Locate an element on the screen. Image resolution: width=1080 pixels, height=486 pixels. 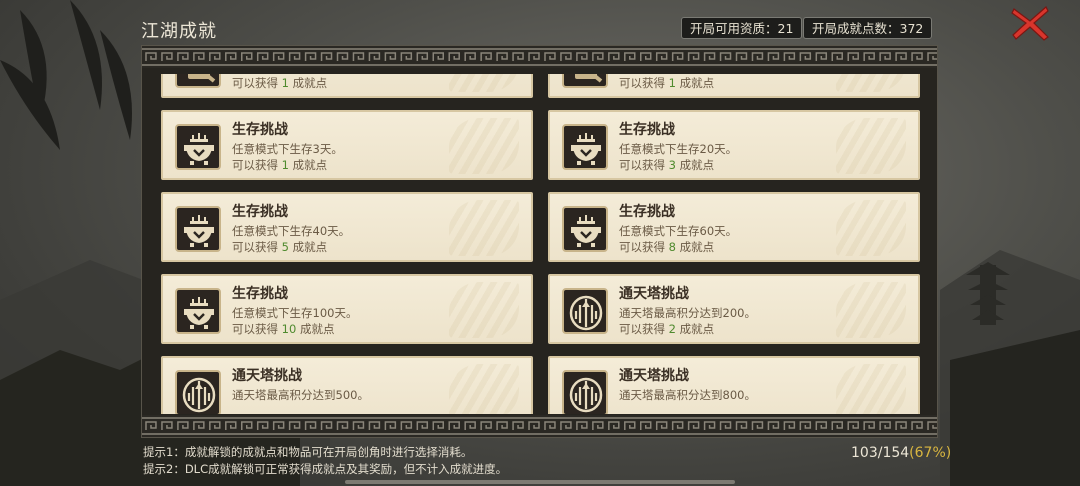
achievement-points-stat: 开局成就点数：372 is located at coordinates (868, 28).